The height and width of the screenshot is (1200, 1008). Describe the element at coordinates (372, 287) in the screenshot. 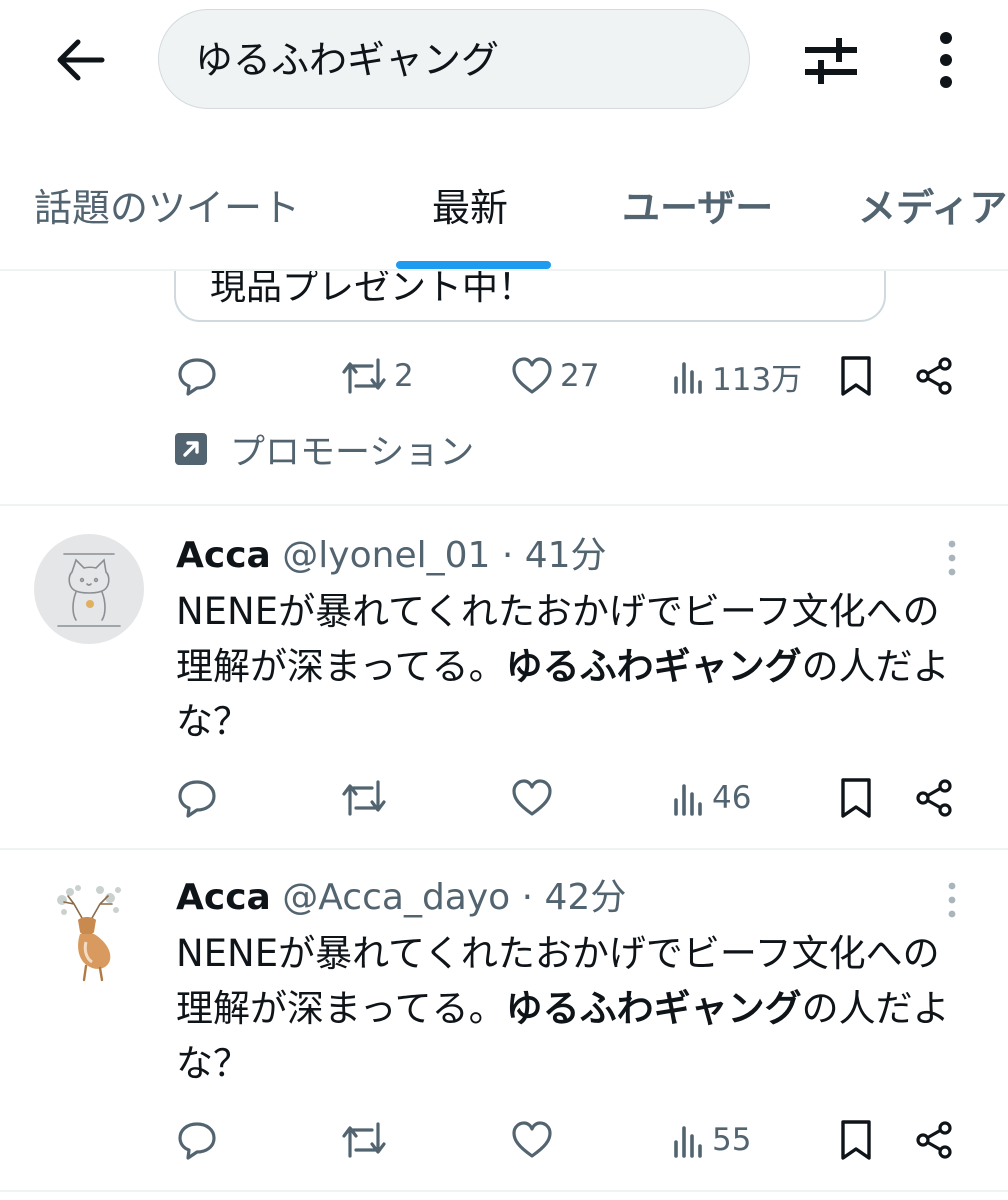

I see `promo-card-text: 現品プレゼント中！` at that location.